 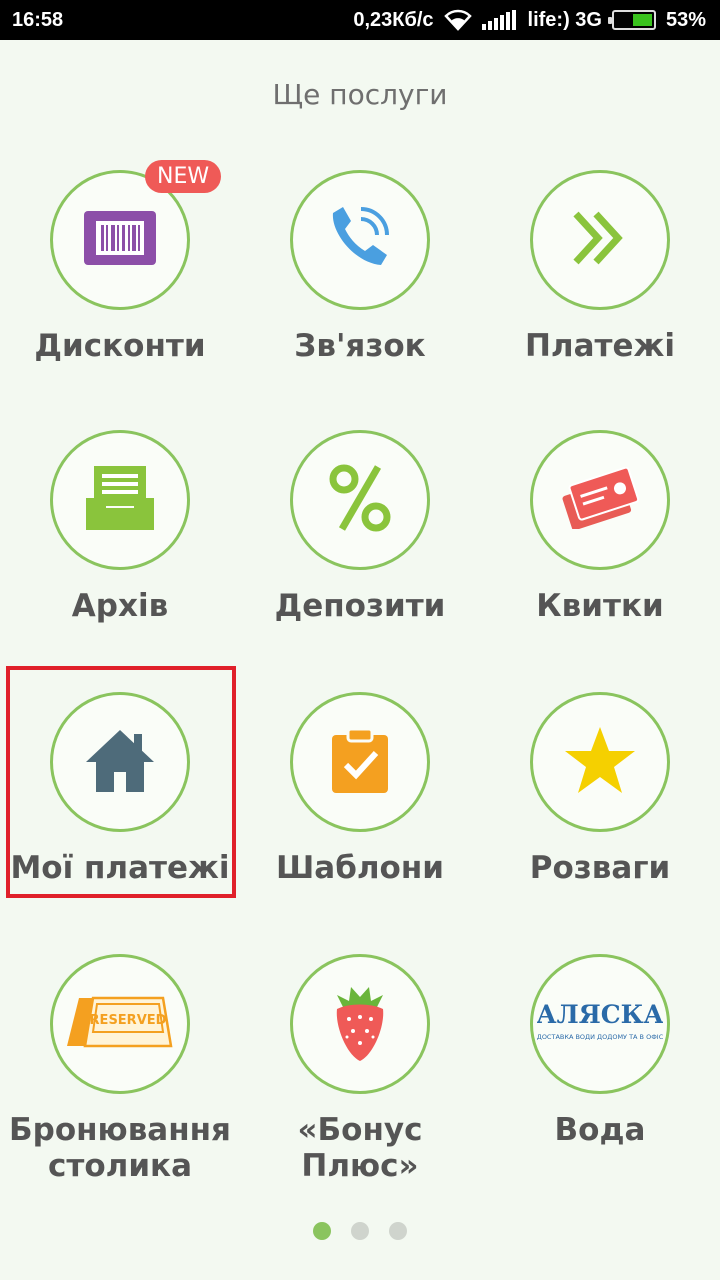 I want to click on tile-label: Квитки, so click(x=600, y=606).